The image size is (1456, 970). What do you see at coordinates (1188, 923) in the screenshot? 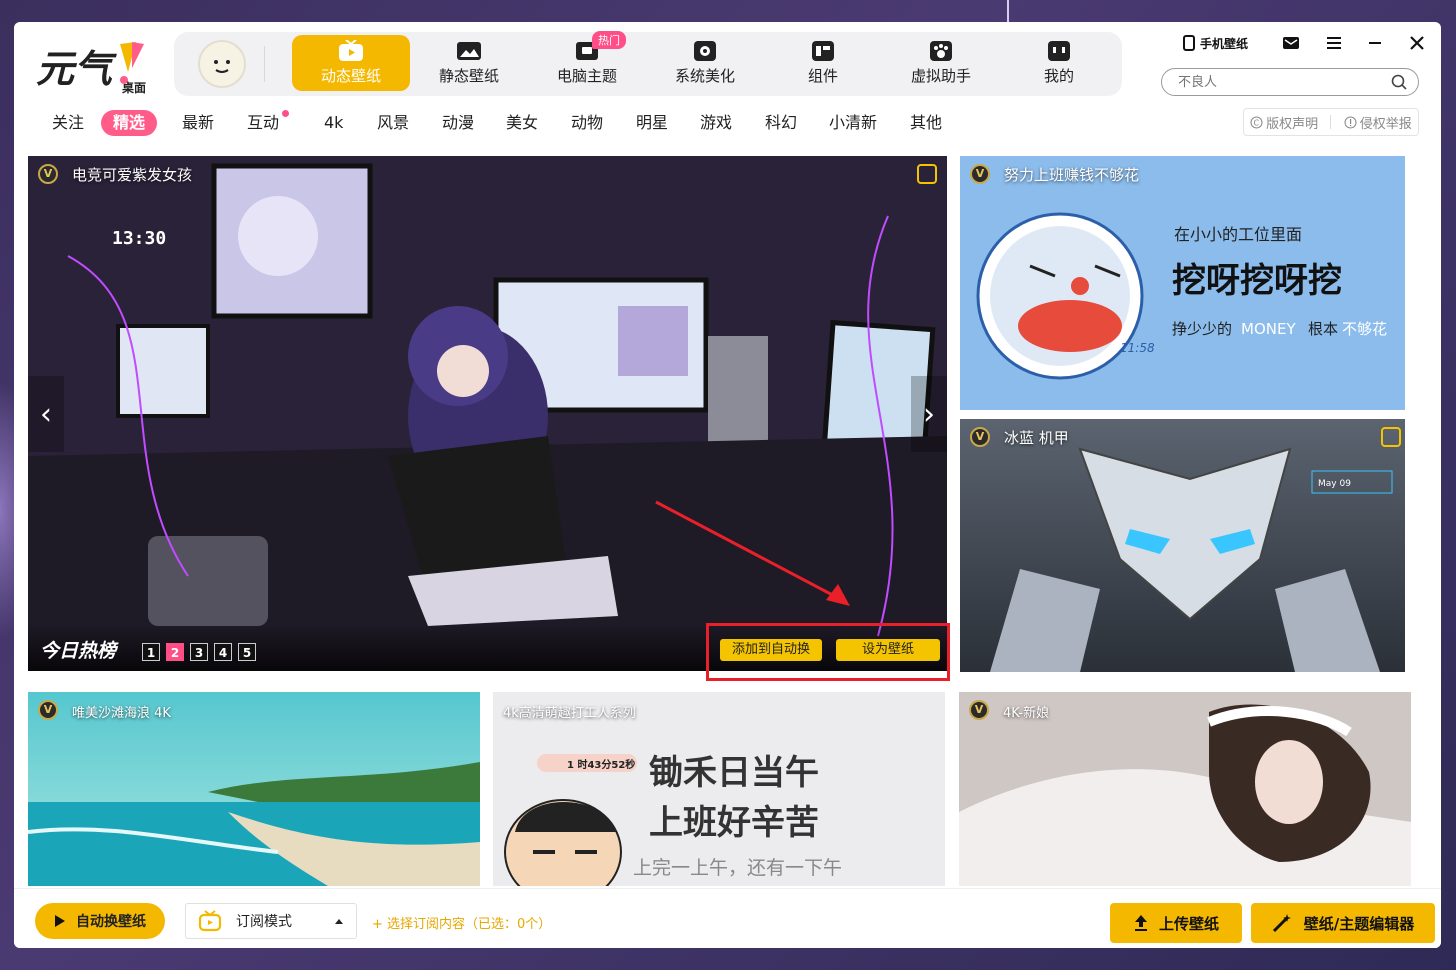
I see `upload-label: 上传壁纸` at bounding box center [1188, 923].